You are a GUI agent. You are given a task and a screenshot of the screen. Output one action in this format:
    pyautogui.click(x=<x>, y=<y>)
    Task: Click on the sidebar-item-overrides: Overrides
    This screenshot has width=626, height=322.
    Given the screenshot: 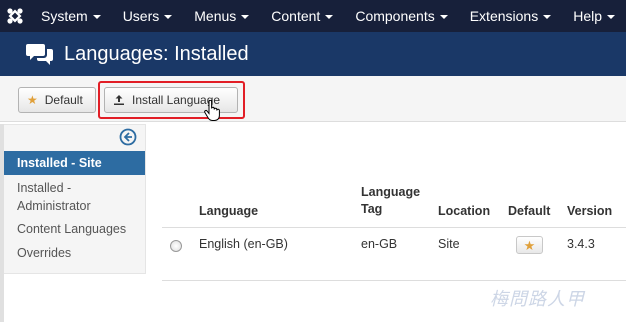 What is the action you would take?
    pyautogui.click(x=74, y=253)
    